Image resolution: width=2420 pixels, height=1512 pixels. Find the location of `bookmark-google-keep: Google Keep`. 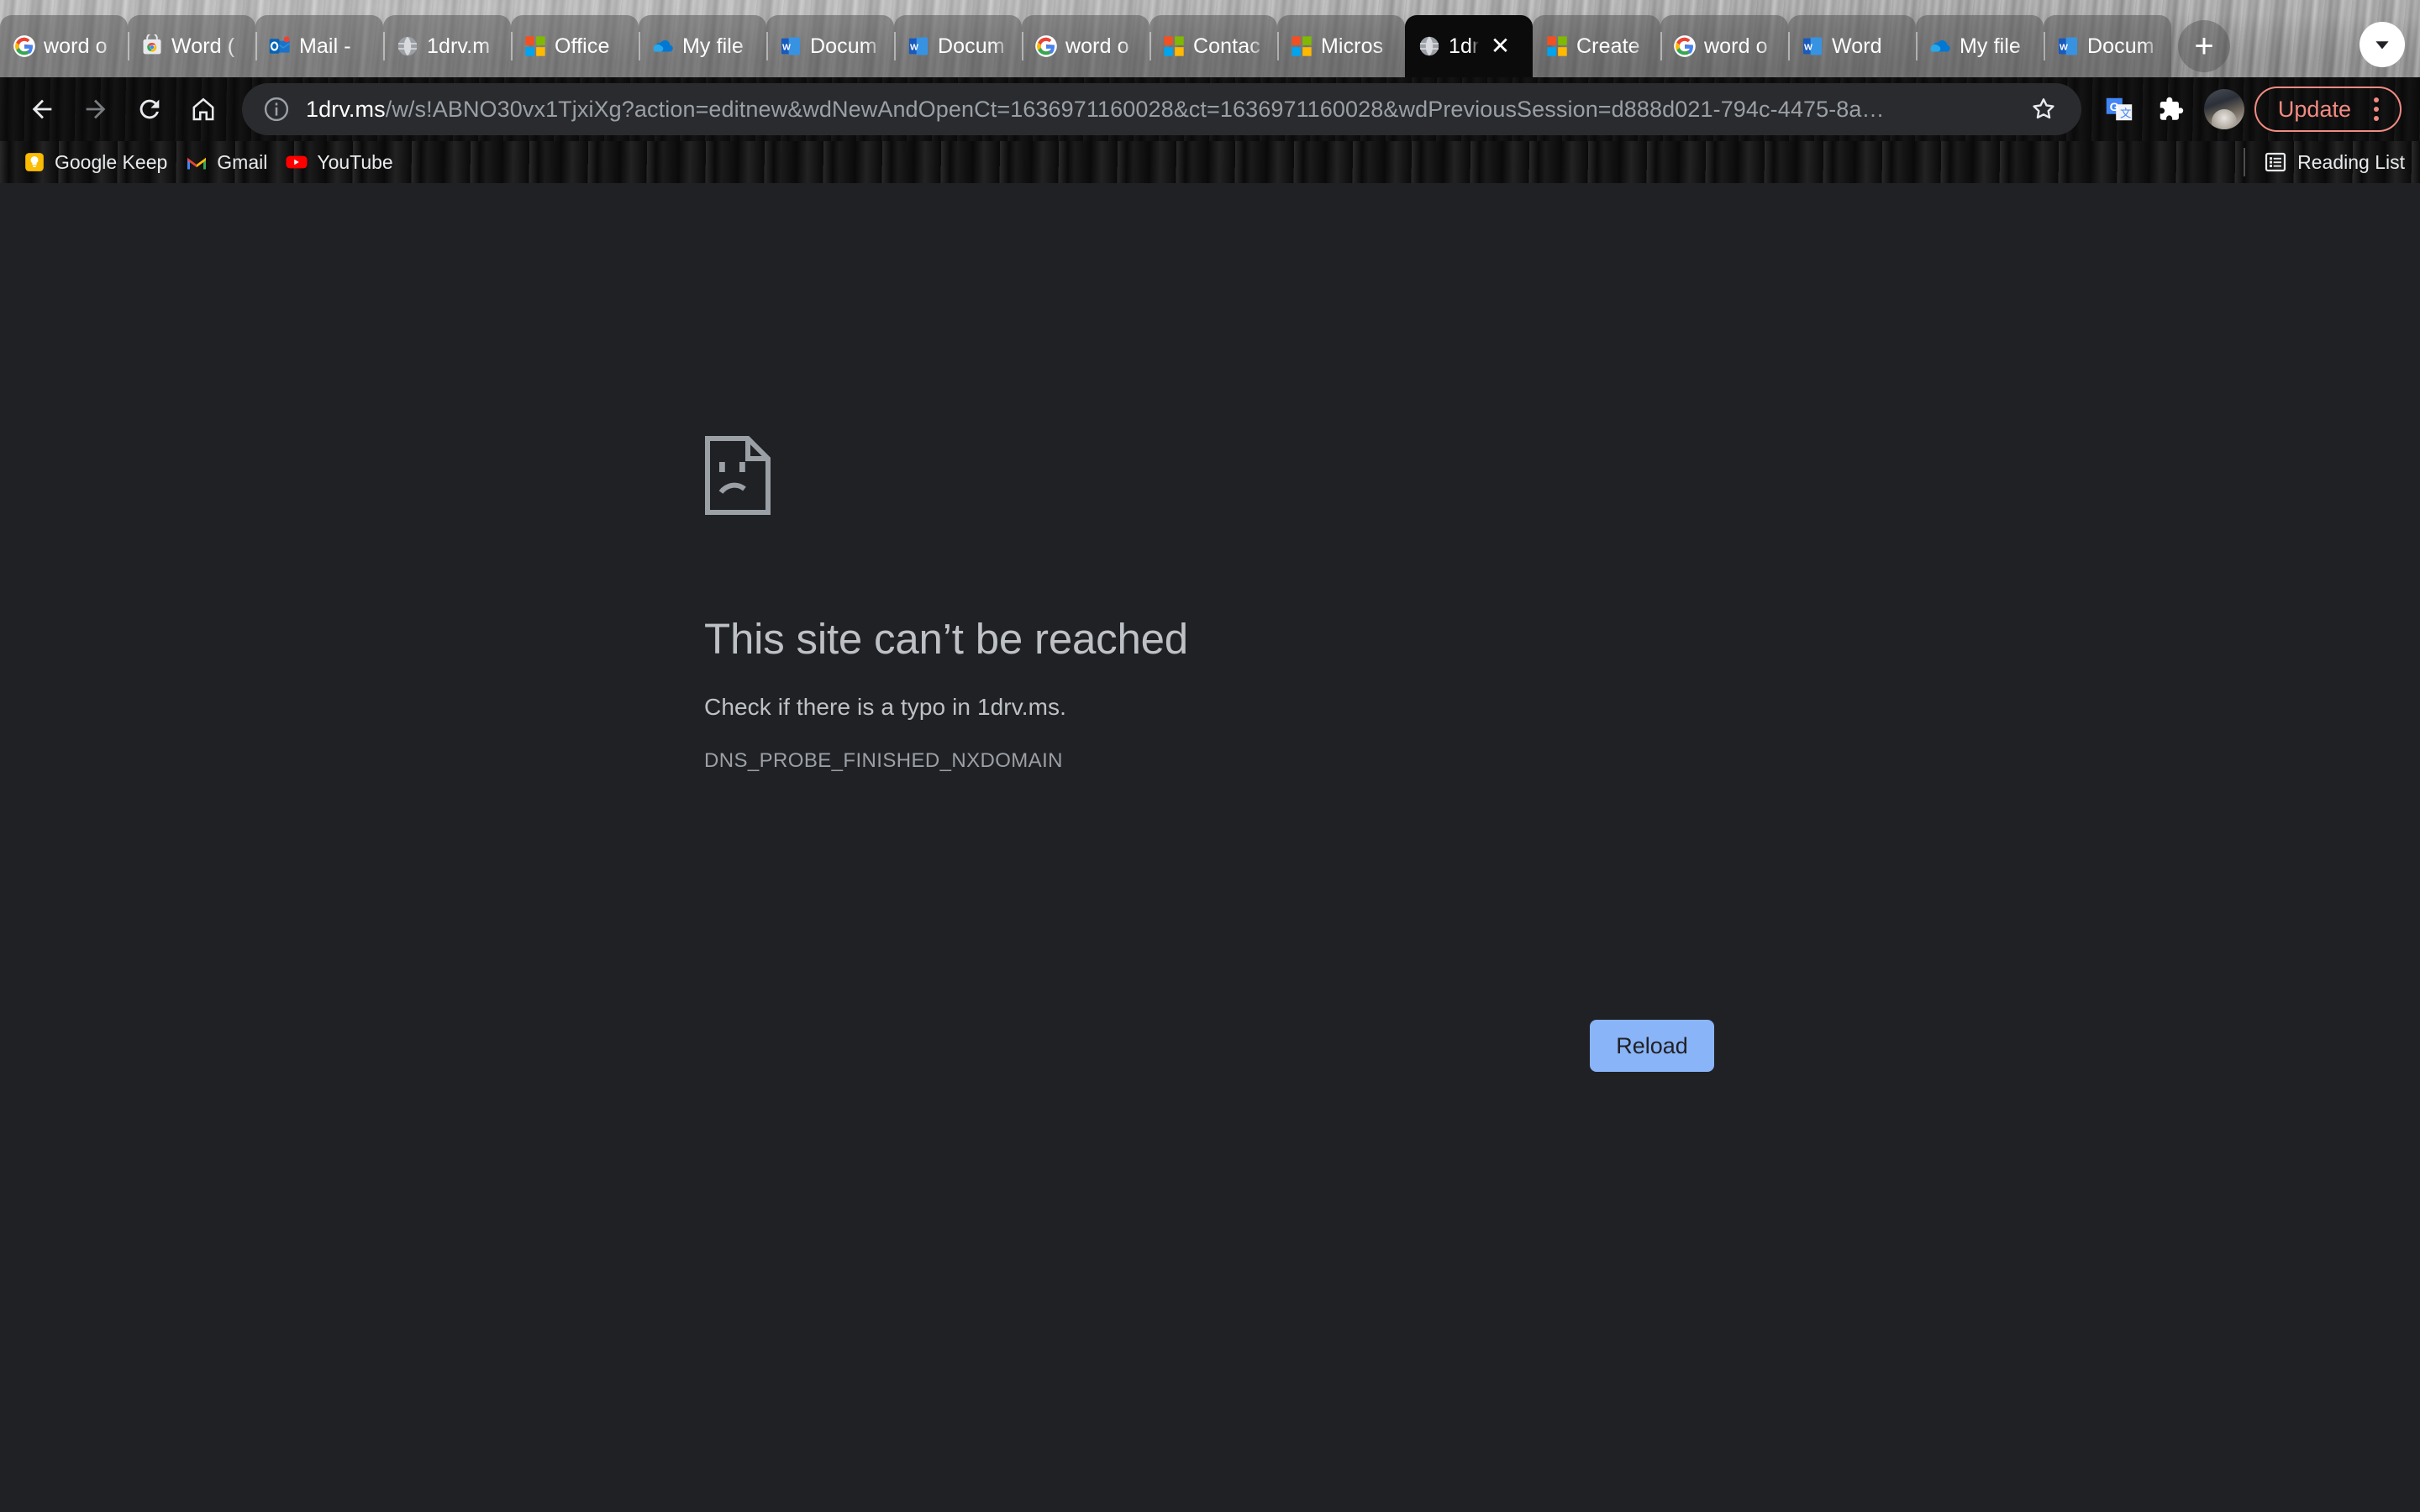

bookmark-google-keep: Google Keep is located at coordinates (99, 162).